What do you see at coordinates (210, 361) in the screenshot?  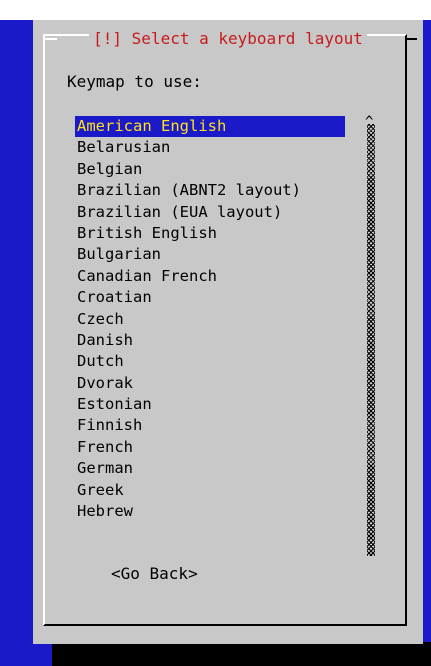 I see `keymap-item: Dutch` at bounding box center [210, 361].